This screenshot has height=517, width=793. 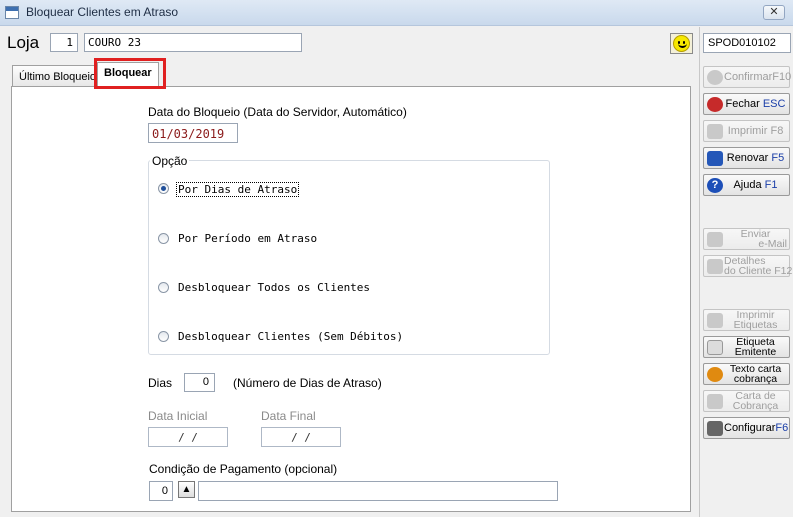 What do you see at coordinates (772, 244) in the screenshot?
I see `enviar-label-2: e-Mail` at bounding box center [772, 244].